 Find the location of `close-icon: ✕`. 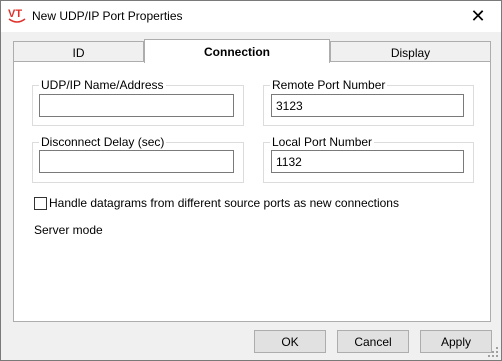

close-icon: ✕ is located at coordinates (478, 16).